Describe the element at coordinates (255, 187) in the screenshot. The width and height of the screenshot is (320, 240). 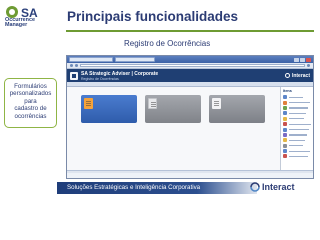
I see `interact-mark-icon` at that location.